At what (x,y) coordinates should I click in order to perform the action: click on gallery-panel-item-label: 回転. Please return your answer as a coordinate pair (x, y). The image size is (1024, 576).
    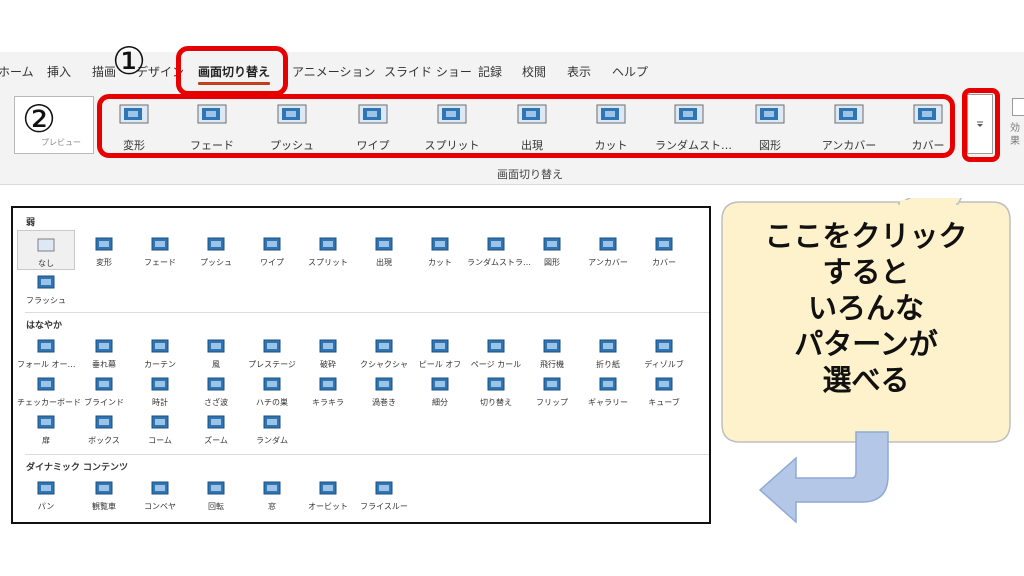
    Looking at the image, I should click on (216, 506).